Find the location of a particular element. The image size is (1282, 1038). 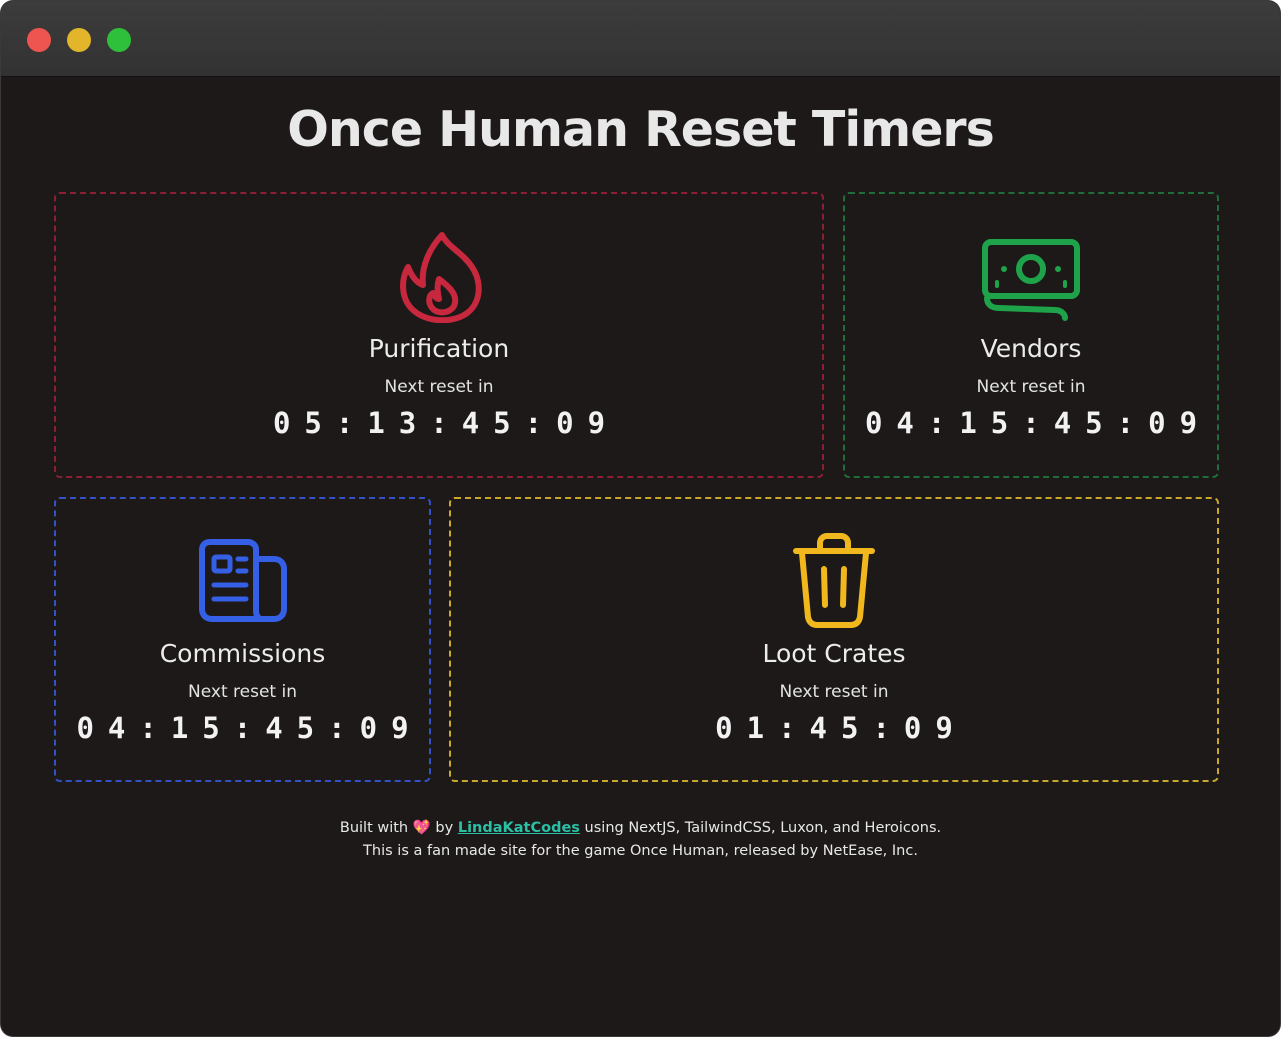

loot-crates-title: Loot Crates is located at coordinates (834, 653).